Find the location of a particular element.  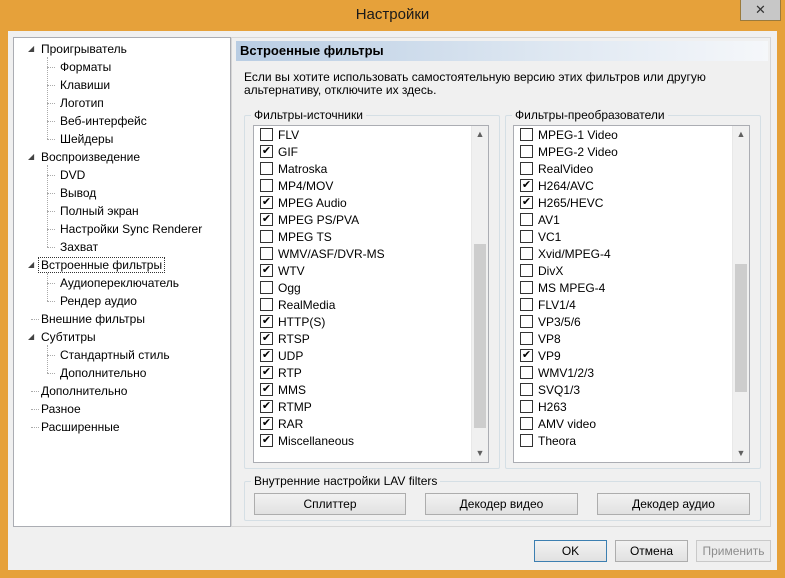

filter-list-item: ✔ RTSP is located at coordinates (285, 339).